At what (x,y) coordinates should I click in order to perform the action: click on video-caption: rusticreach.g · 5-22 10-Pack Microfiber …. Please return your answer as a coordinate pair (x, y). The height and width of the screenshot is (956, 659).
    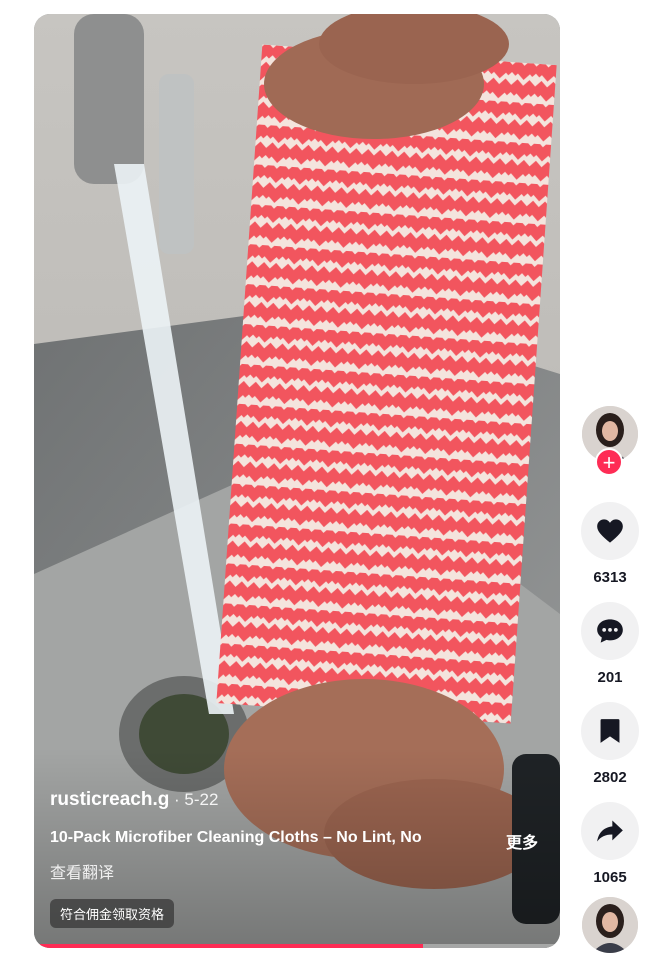
    Looking at the image, I should click on (297, 858).